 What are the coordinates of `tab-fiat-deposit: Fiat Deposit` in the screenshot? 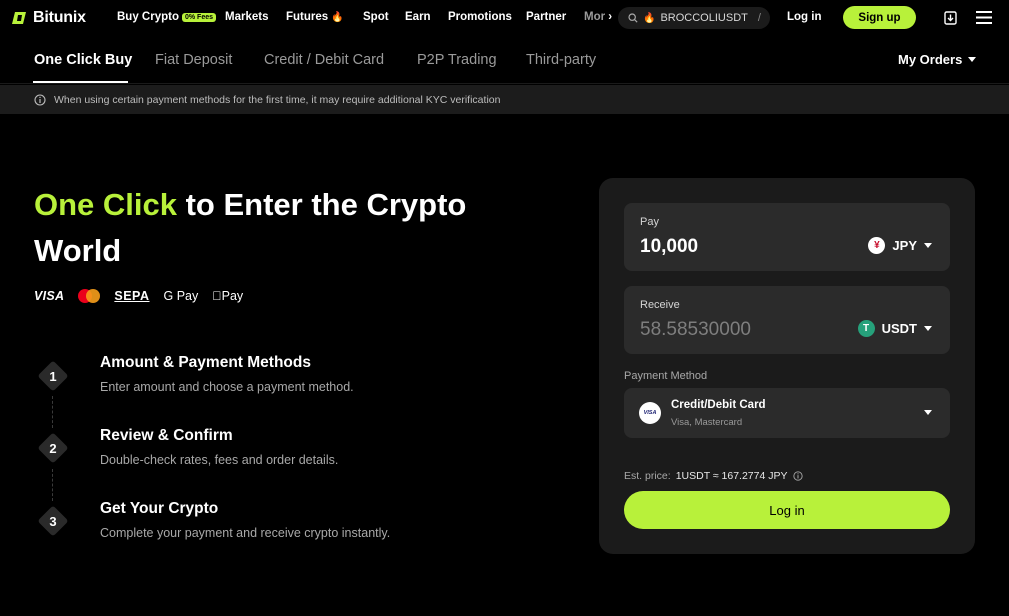 It's located at (193, 60).